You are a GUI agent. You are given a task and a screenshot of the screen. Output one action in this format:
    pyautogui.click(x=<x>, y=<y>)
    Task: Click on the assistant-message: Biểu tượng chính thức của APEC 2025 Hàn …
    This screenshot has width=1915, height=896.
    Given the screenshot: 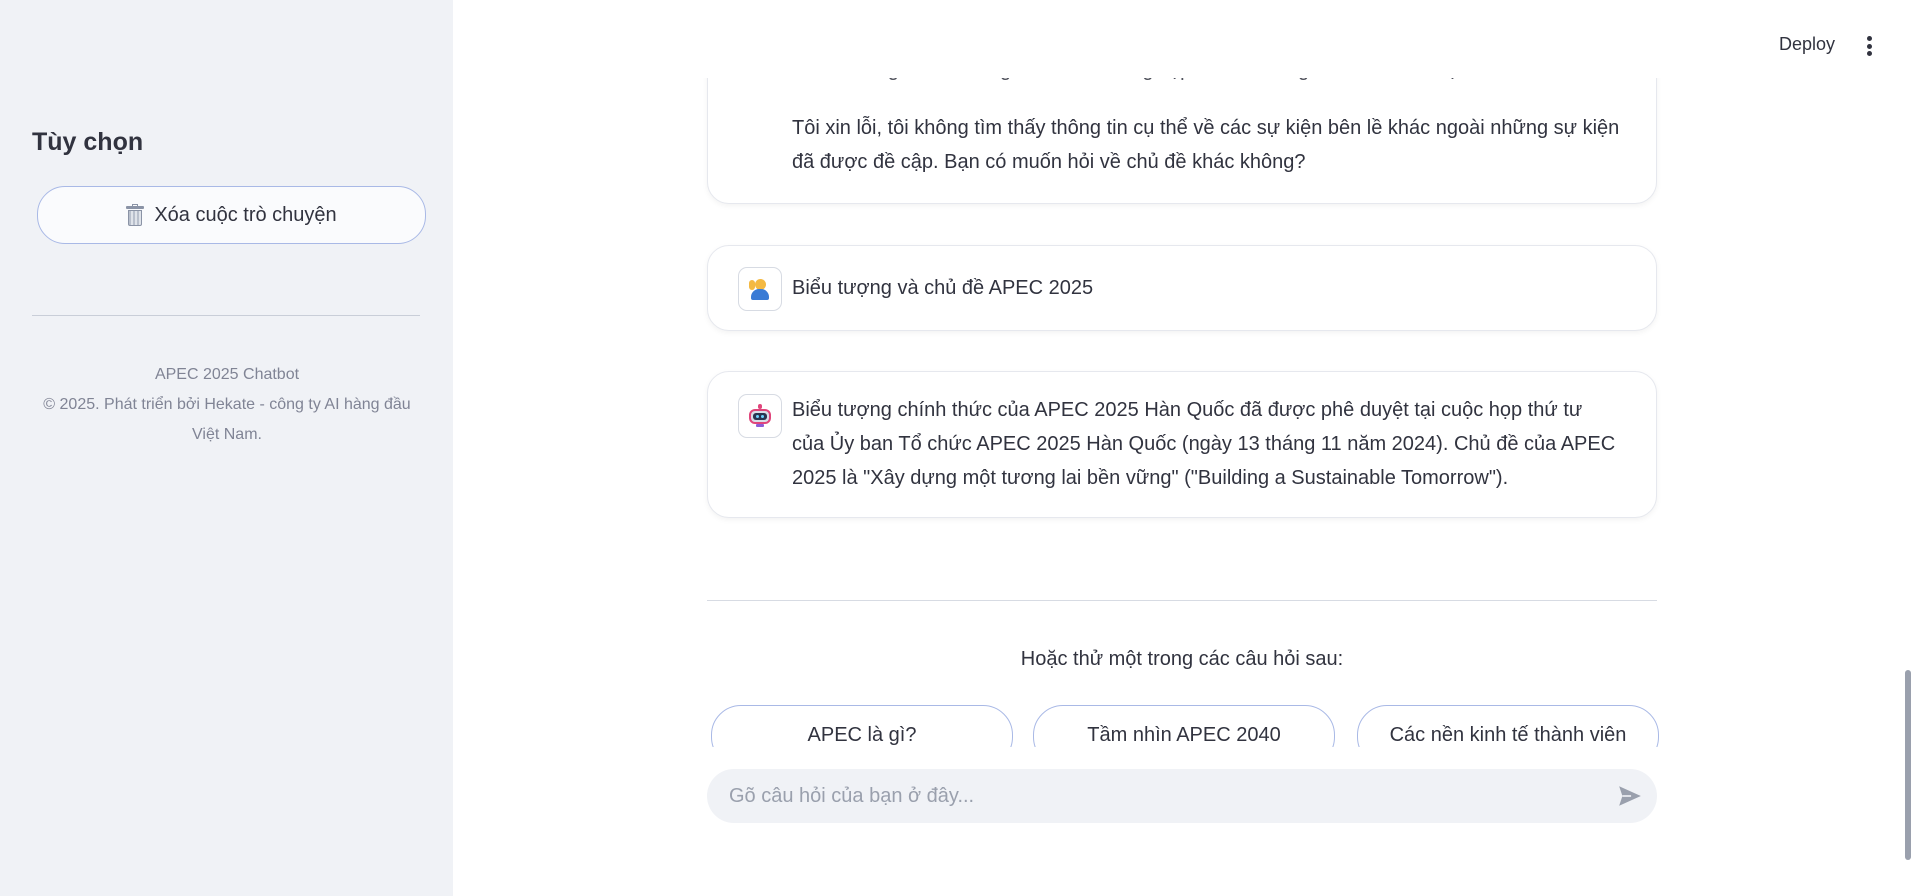 What is the action you would take?
    pyautogui.click(x=1182, y=444)
    